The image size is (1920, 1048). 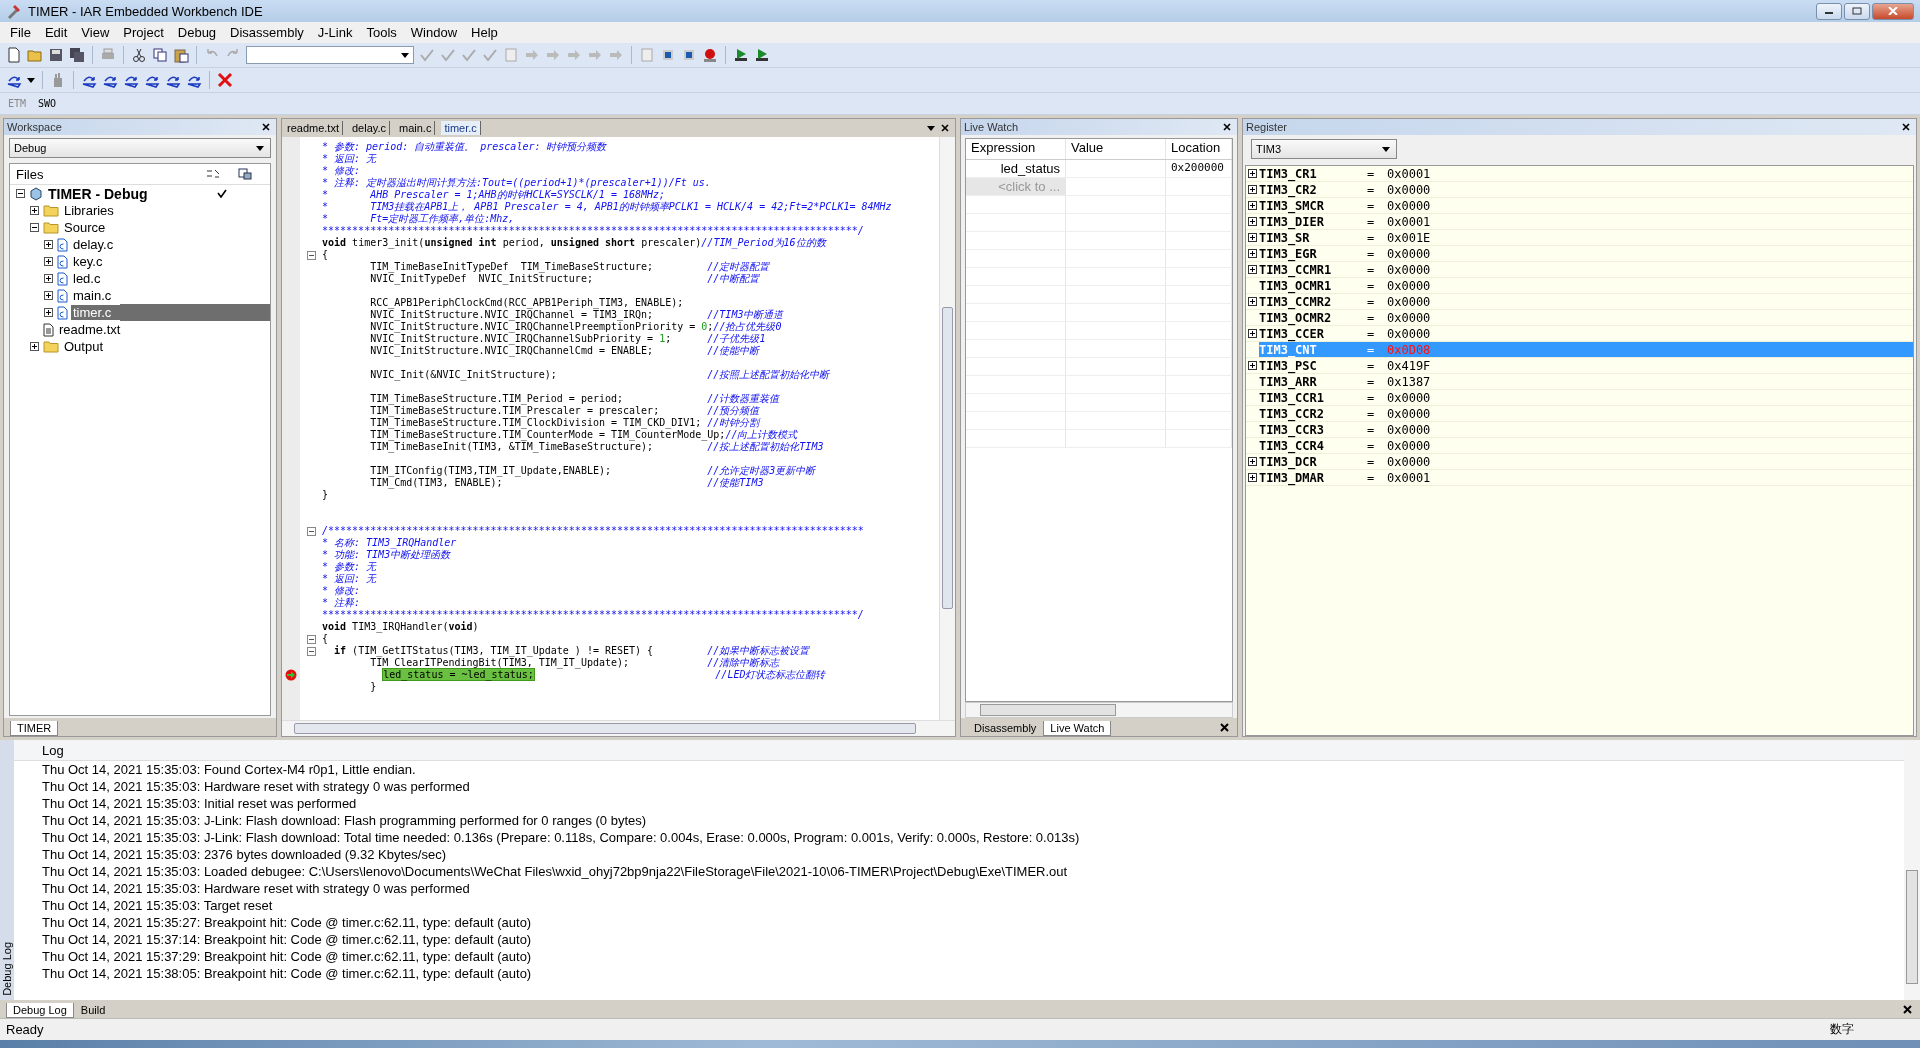 I want to click on menu-item: J-Link, so click(x=335, y=32).